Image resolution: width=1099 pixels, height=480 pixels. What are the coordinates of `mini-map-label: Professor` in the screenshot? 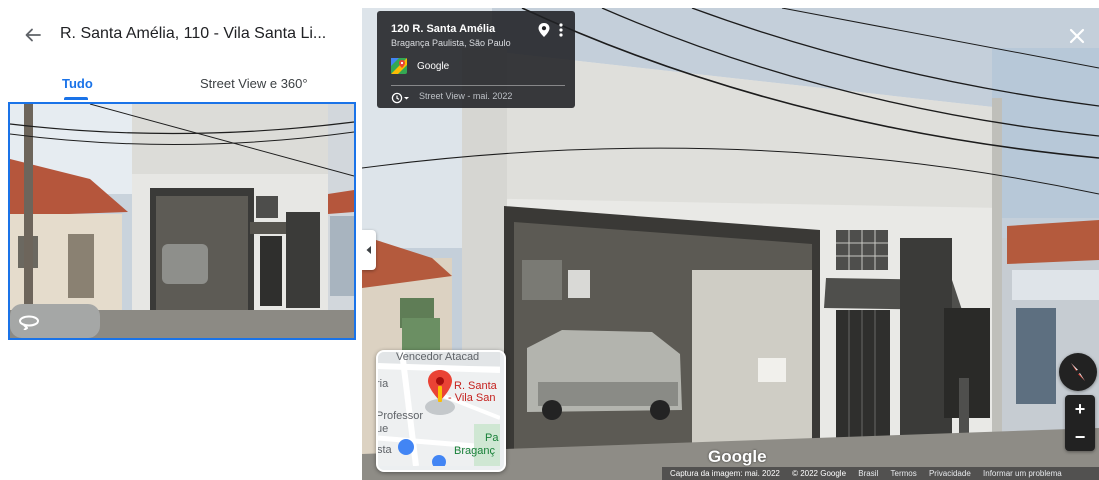 It's located at (400, 416).